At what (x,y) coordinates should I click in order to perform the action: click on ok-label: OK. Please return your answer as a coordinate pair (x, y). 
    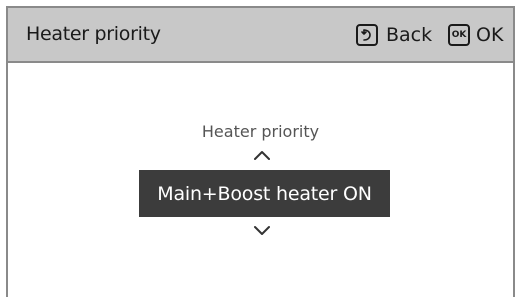
    Looking at the image, I should click on (490, 35).